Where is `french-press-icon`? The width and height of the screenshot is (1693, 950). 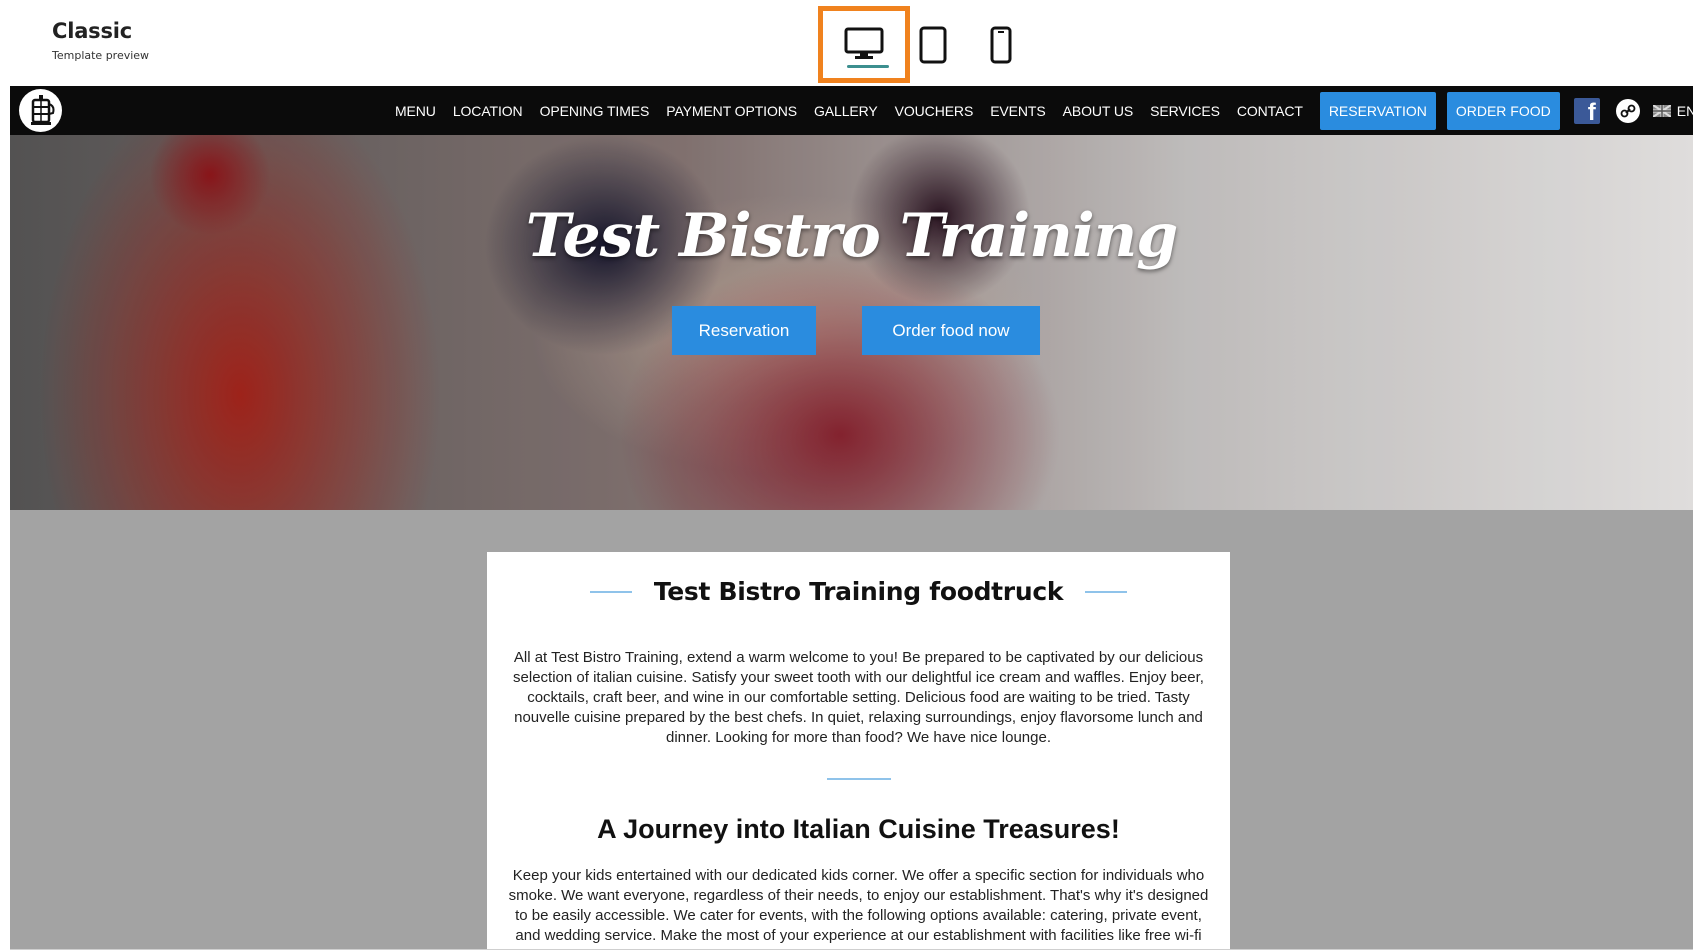
french-press-icon is located at coordinates (42, 109).